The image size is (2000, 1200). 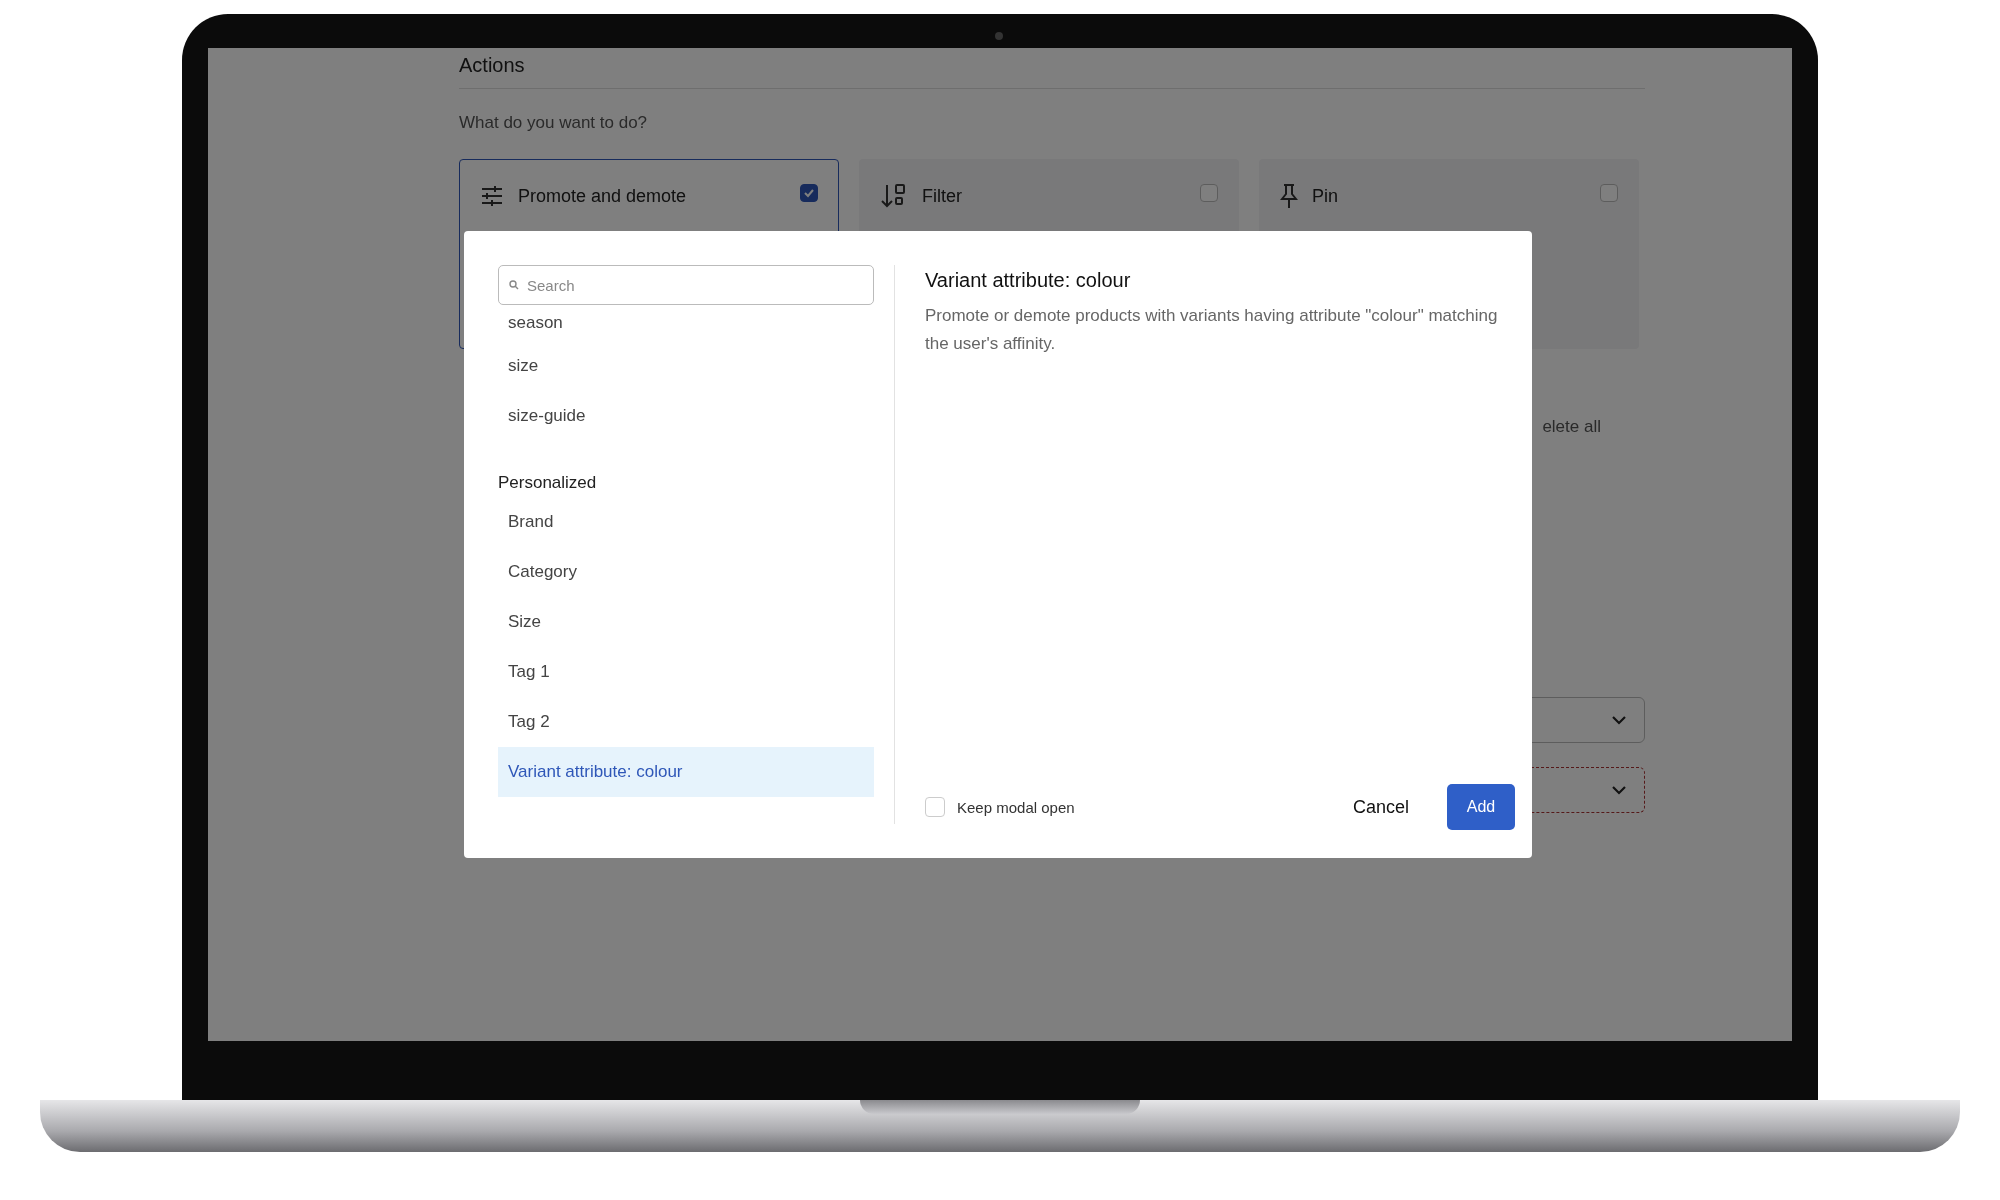 What do you see at coordinates (942, 196) in the screenshot?
I see `card-title: Filter` at bounding box center [942, 196].